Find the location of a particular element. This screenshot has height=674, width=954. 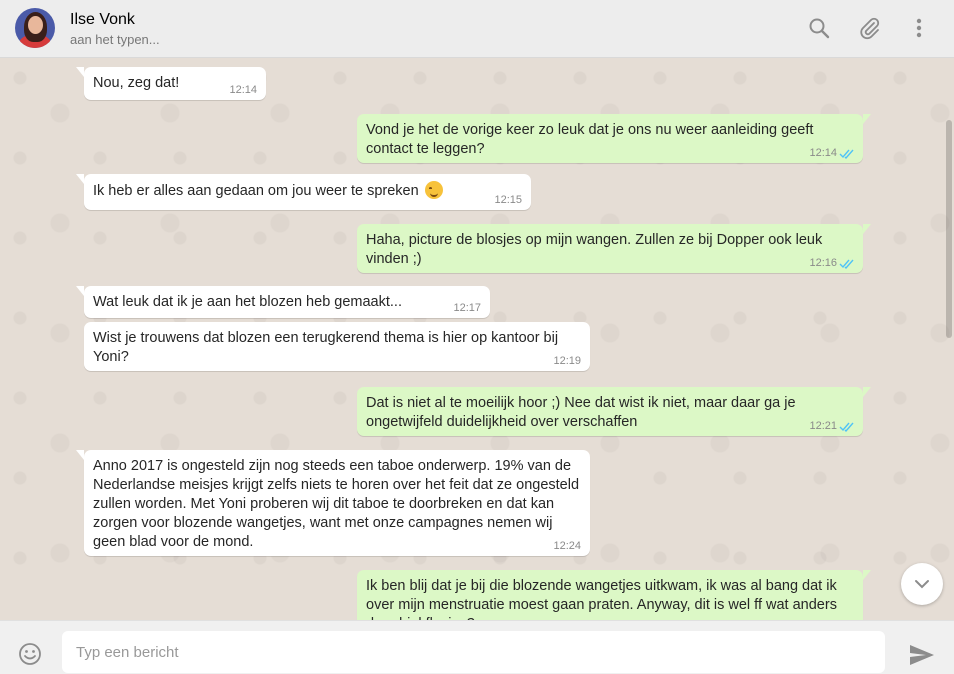

message-time: 12:15 is located at coordinates (508, 200).